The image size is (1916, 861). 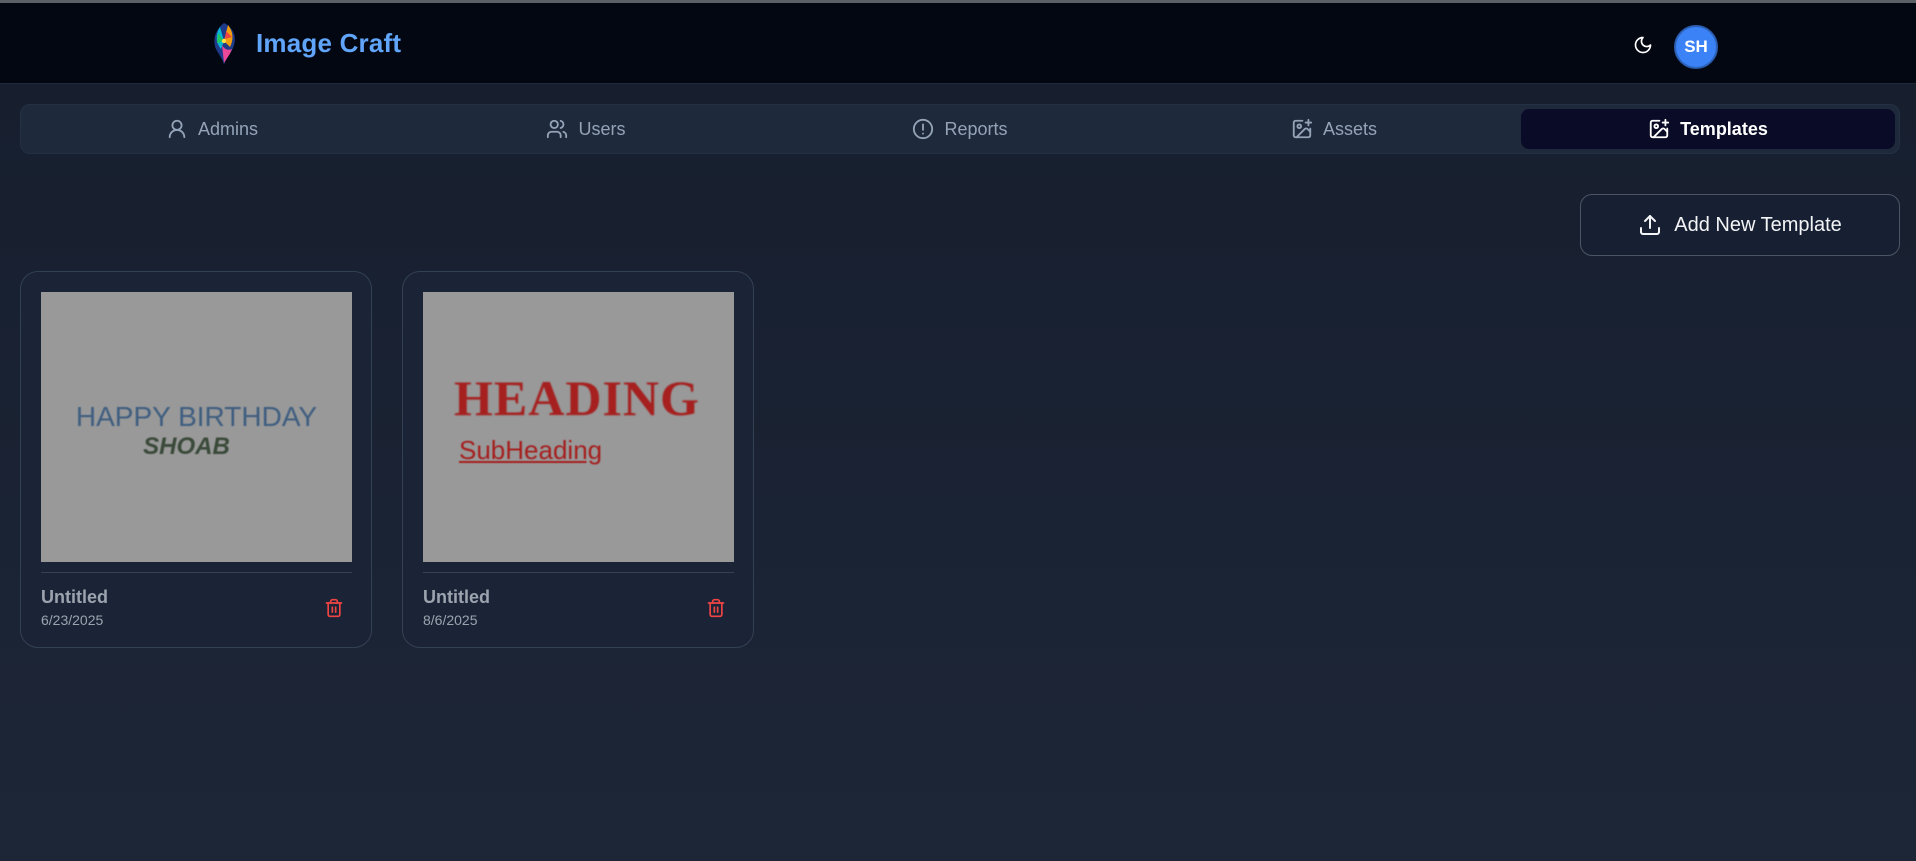 What do you see at coordinates (450, 620) in the screenshot?
I see `template-date: 8/6/2025` at bounding box center [450, 620].